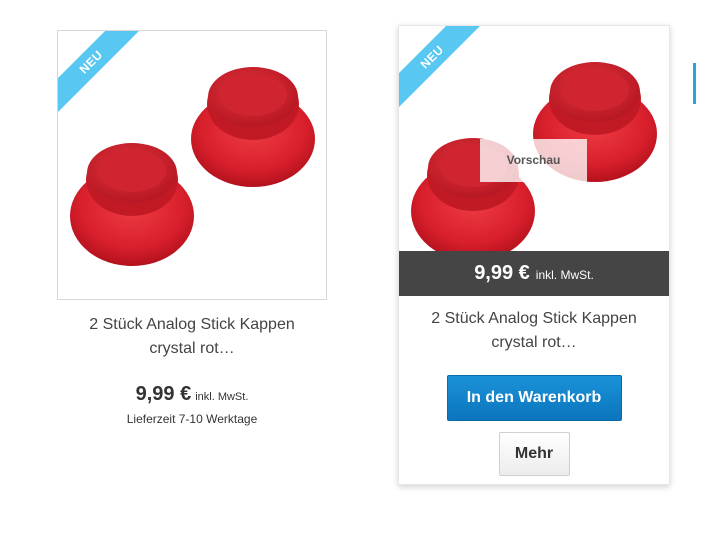 This screenshot has width=722, height=533. I want to click on price-line: 9,99 € inkl. MwSt., so click(192, 394).